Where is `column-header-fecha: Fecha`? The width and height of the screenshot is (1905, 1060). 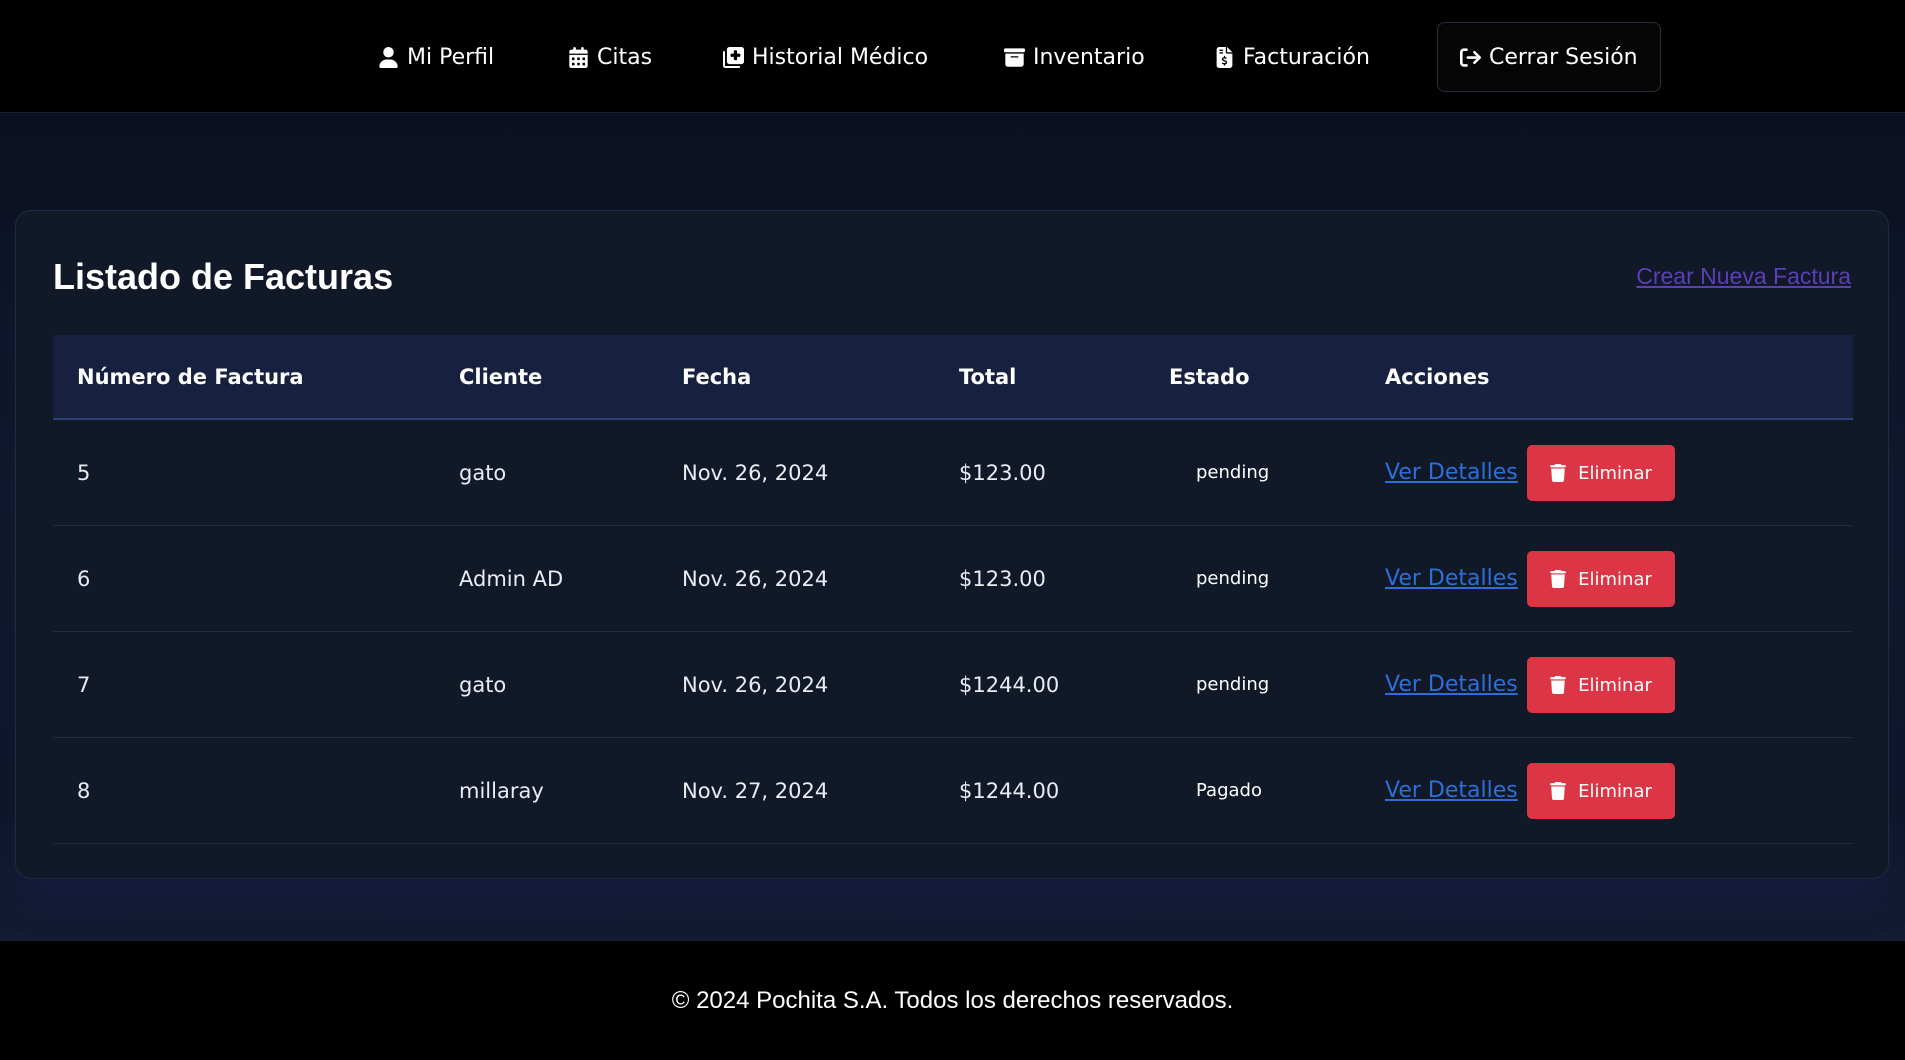 column-header-fecha: Fecha is located at coordinates (717, 376).